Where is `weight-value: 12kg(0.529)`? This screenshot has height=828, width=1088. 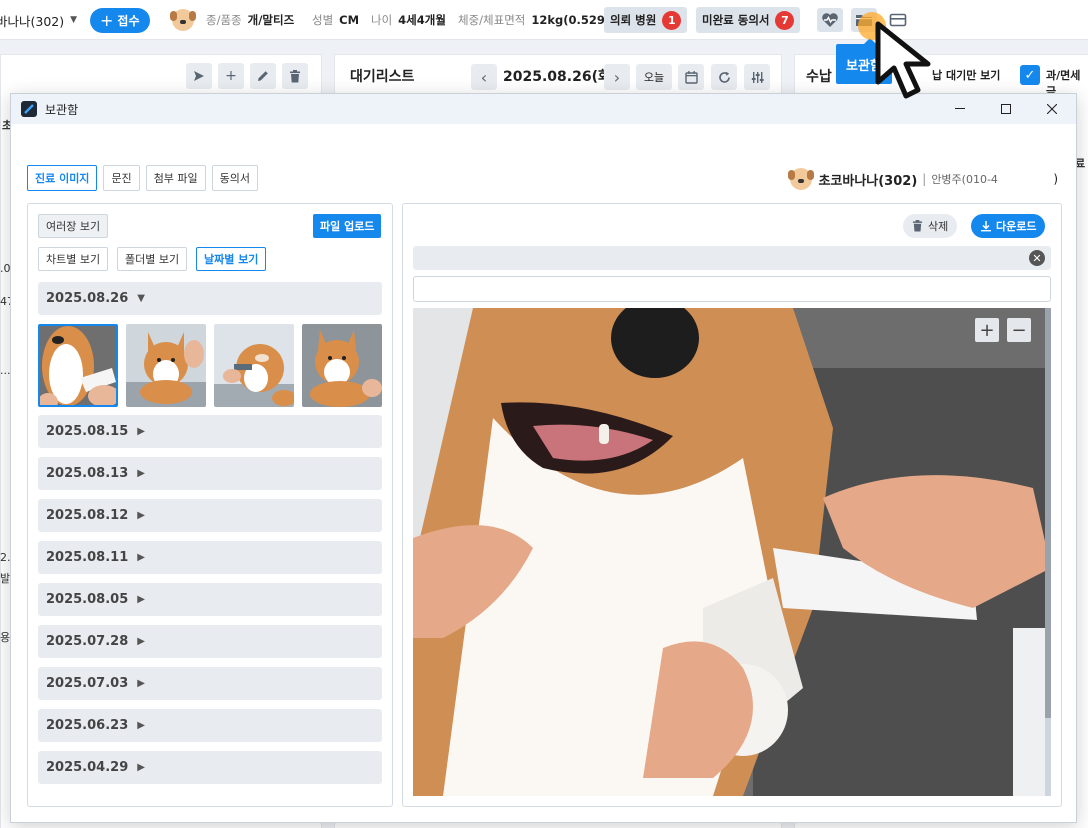
weight-value: 12kg(0.529) is located at coordinates (571, 20).